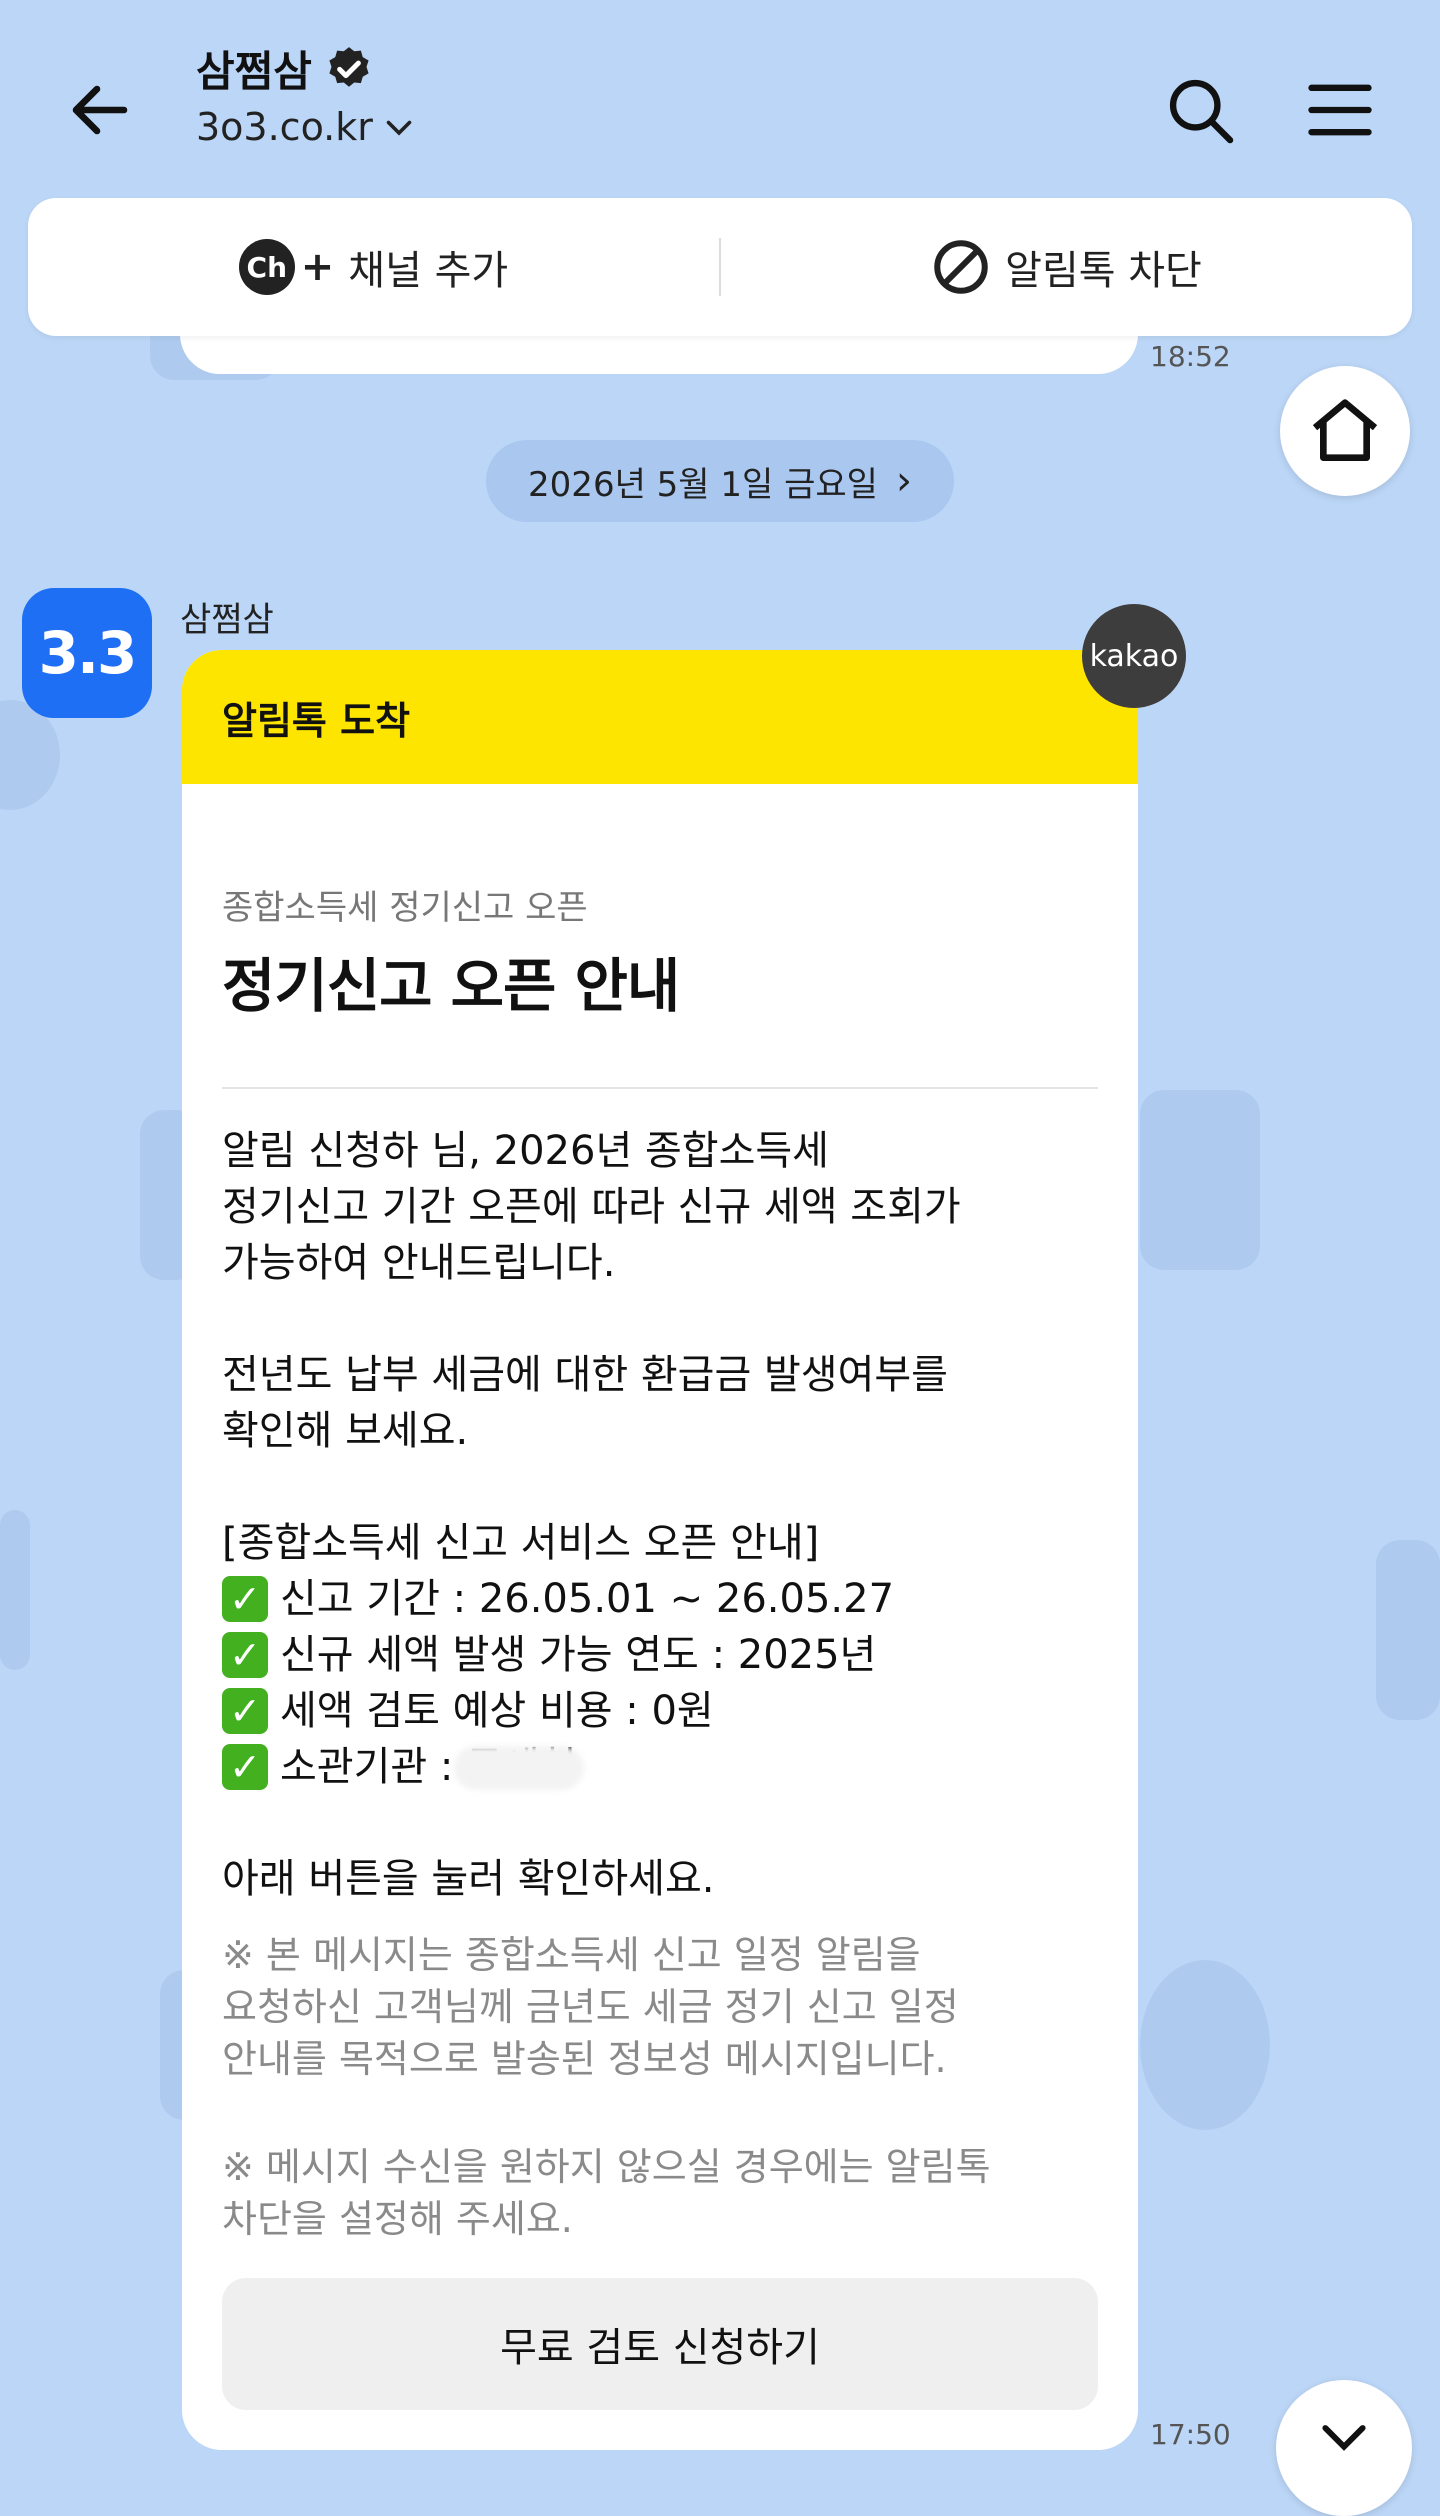 The image size is (1440, 2516). What do you see at coordinates (468, 1879) in the screenshot?
I see `prompt-text: 아래 버튼을 눌러 확인하세요.` at bounding box center [468, 1879].